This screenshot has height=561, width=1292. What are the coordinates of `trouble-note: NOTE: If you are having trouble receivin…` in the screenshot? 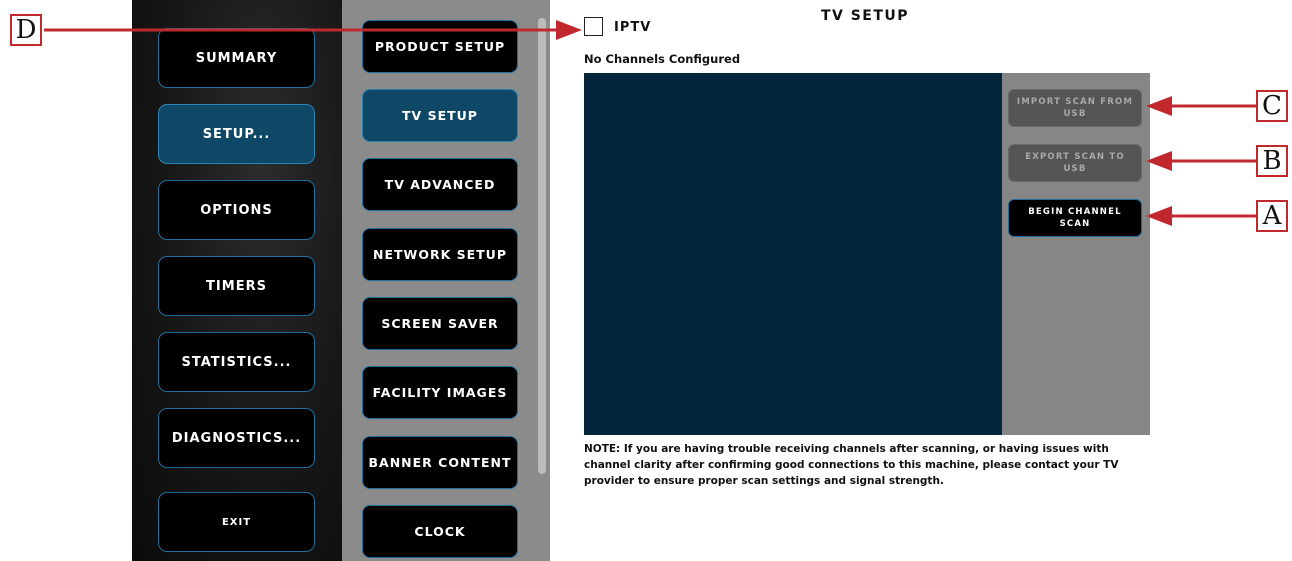 It's located at (851, 465).